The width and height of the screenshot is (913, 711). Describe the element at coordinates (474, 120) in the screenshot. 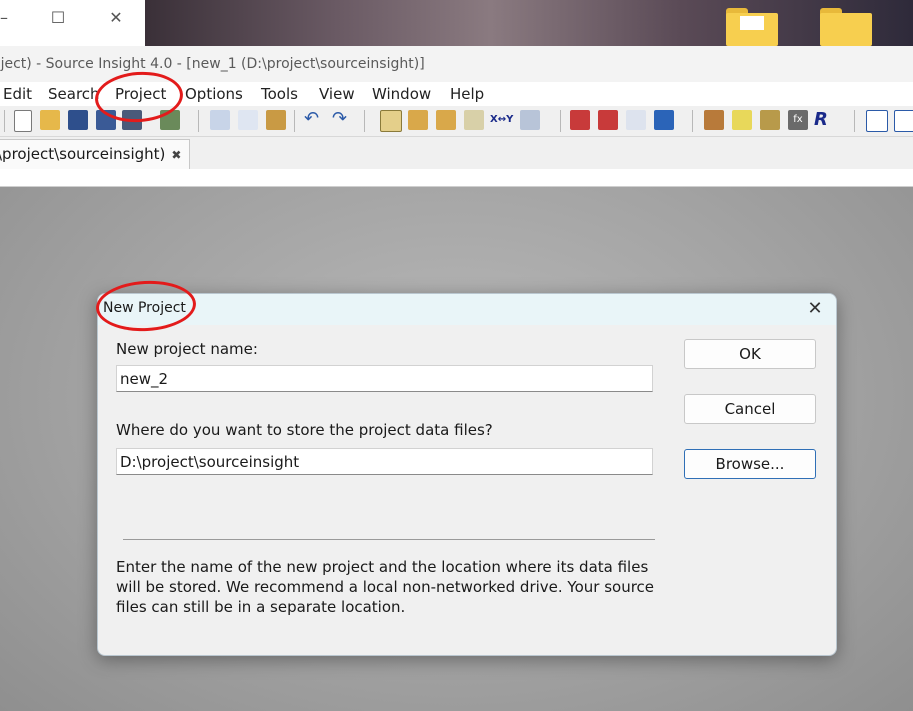

I see `search-files-icon` at that location.